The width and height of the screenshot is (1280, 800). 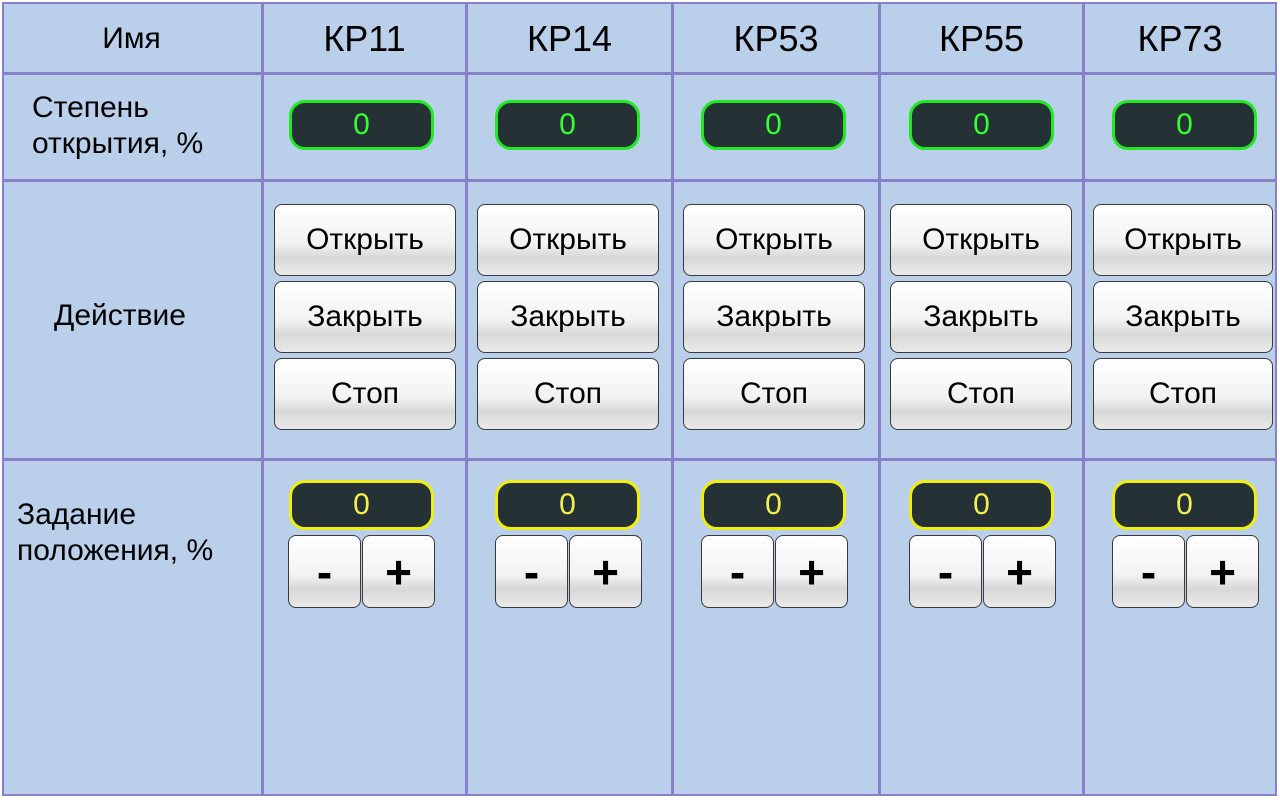 I want to click on valve-name-kr55: КР55, so click(x=981, y=38).